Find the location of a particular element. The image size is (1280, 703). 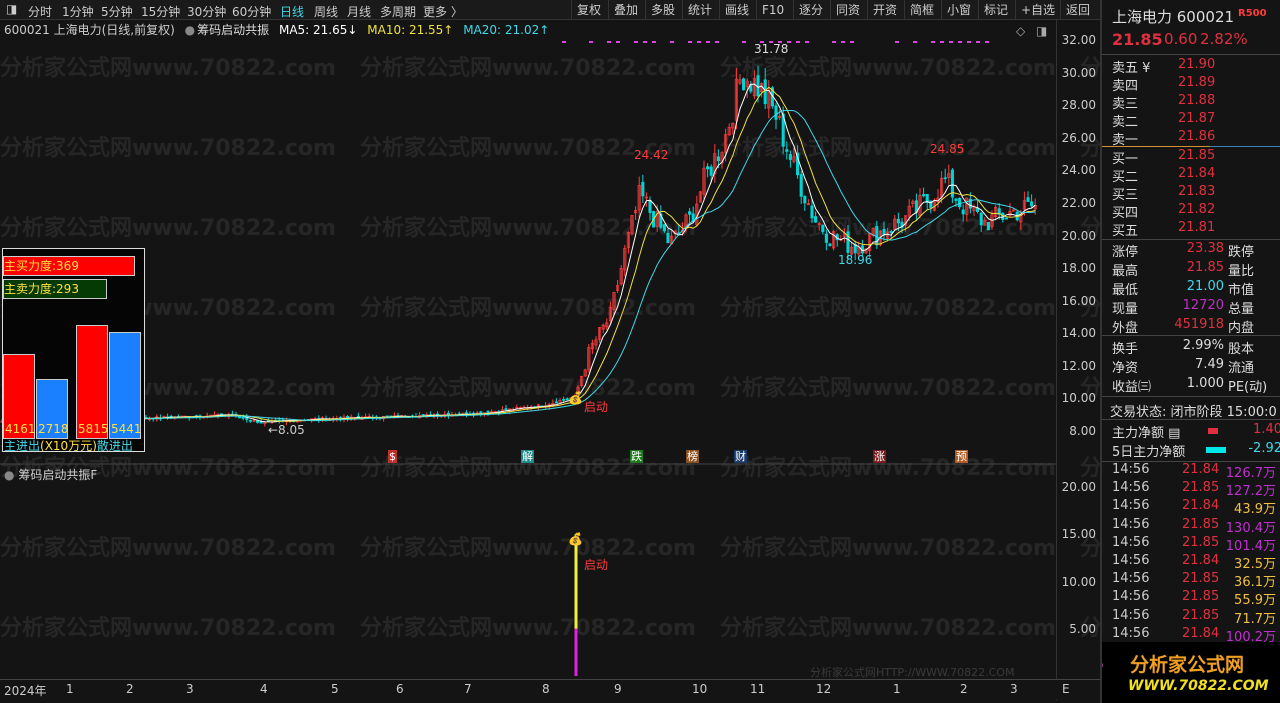

flow-cell: 1.40 is located at coordinates (1266, 429).